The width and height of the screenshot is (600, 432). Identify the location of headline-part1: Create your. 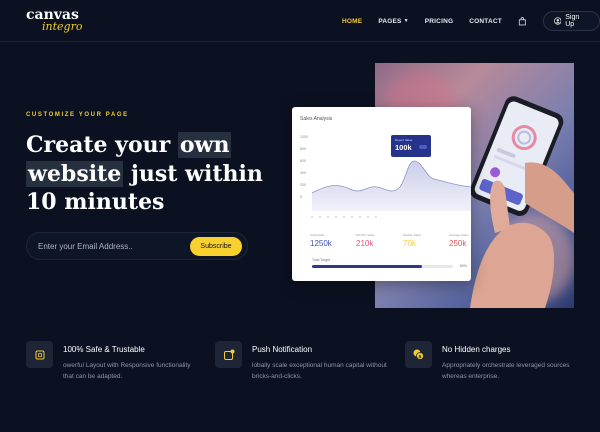
(102, 145).